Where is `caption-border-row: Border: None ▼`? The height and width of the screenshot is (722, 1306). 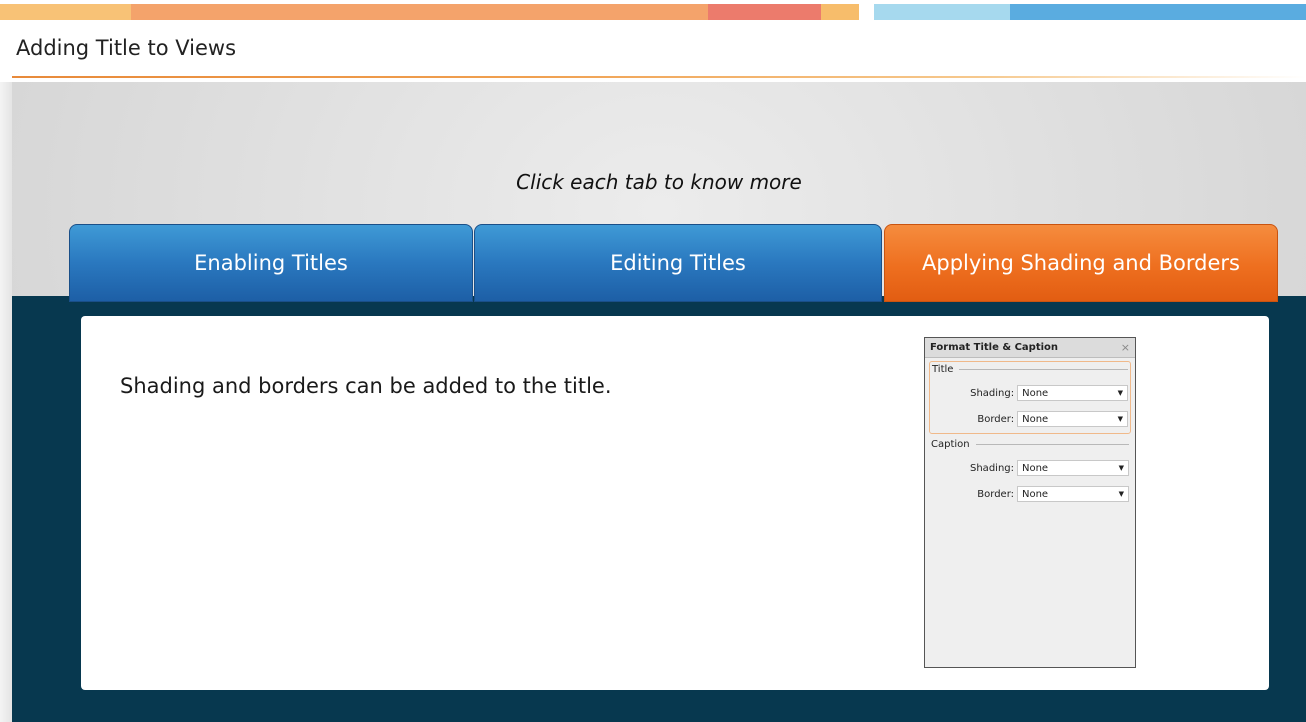
caption-border-row: Border: None ▼ is located at coordinates (1030, 494).